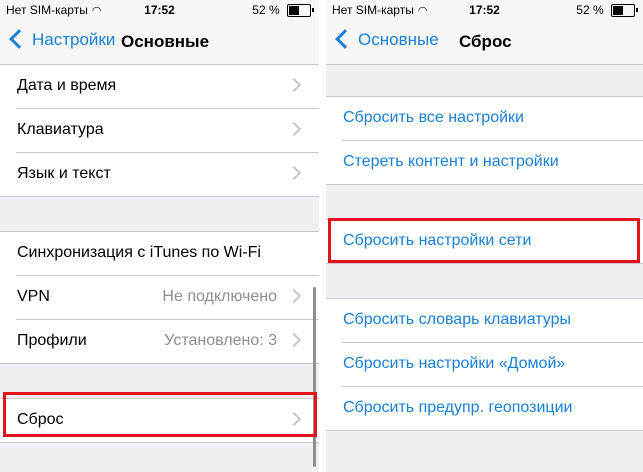 The width and height of the screenshot is (643, 472). I want to click on scrollbar, so click(314, 377).